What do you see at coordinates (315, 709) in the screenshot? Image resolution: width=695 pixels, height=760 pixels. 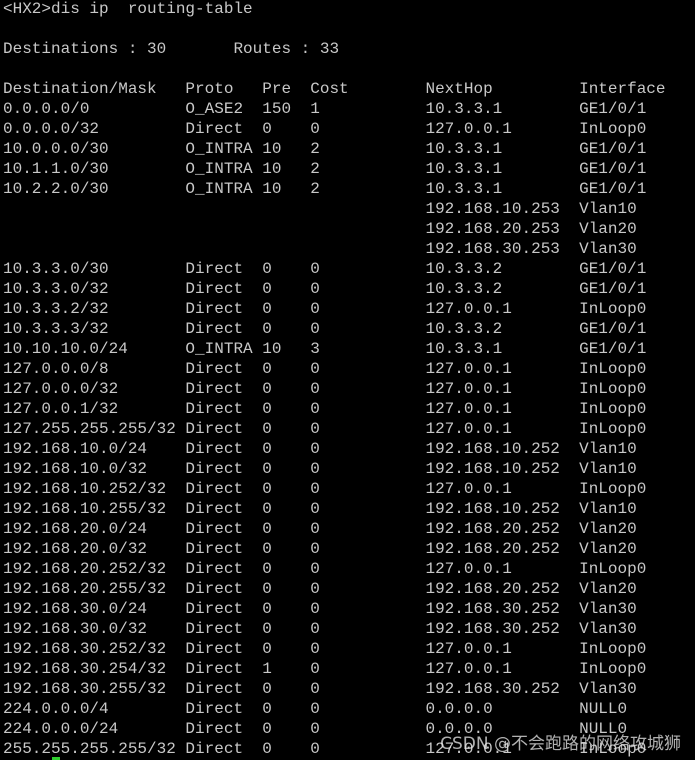 I see `route-row: 224.0.0.0/4 Direct 0 0 0.0.0.0 NULL0` at bounding box center [315, 709].